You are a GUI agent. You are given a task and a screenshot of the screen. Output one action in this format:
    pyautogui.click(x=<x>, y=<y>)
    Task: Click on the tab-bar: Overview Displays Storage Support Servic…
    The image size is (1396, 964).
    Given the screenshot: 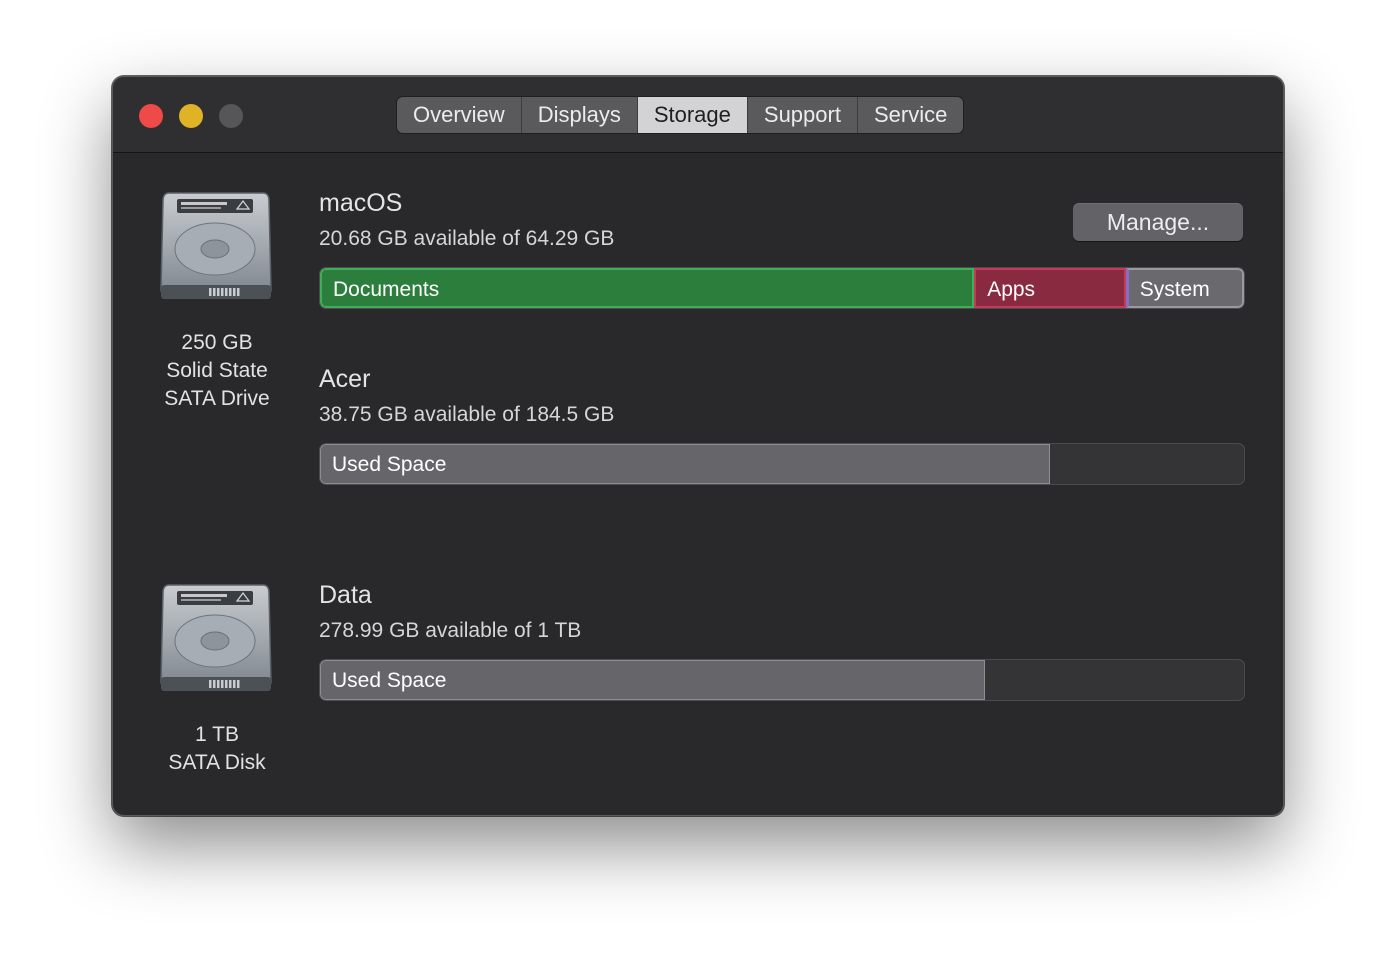 What is the action you would take?
    pyautogui.click(x=680, y=115)
    